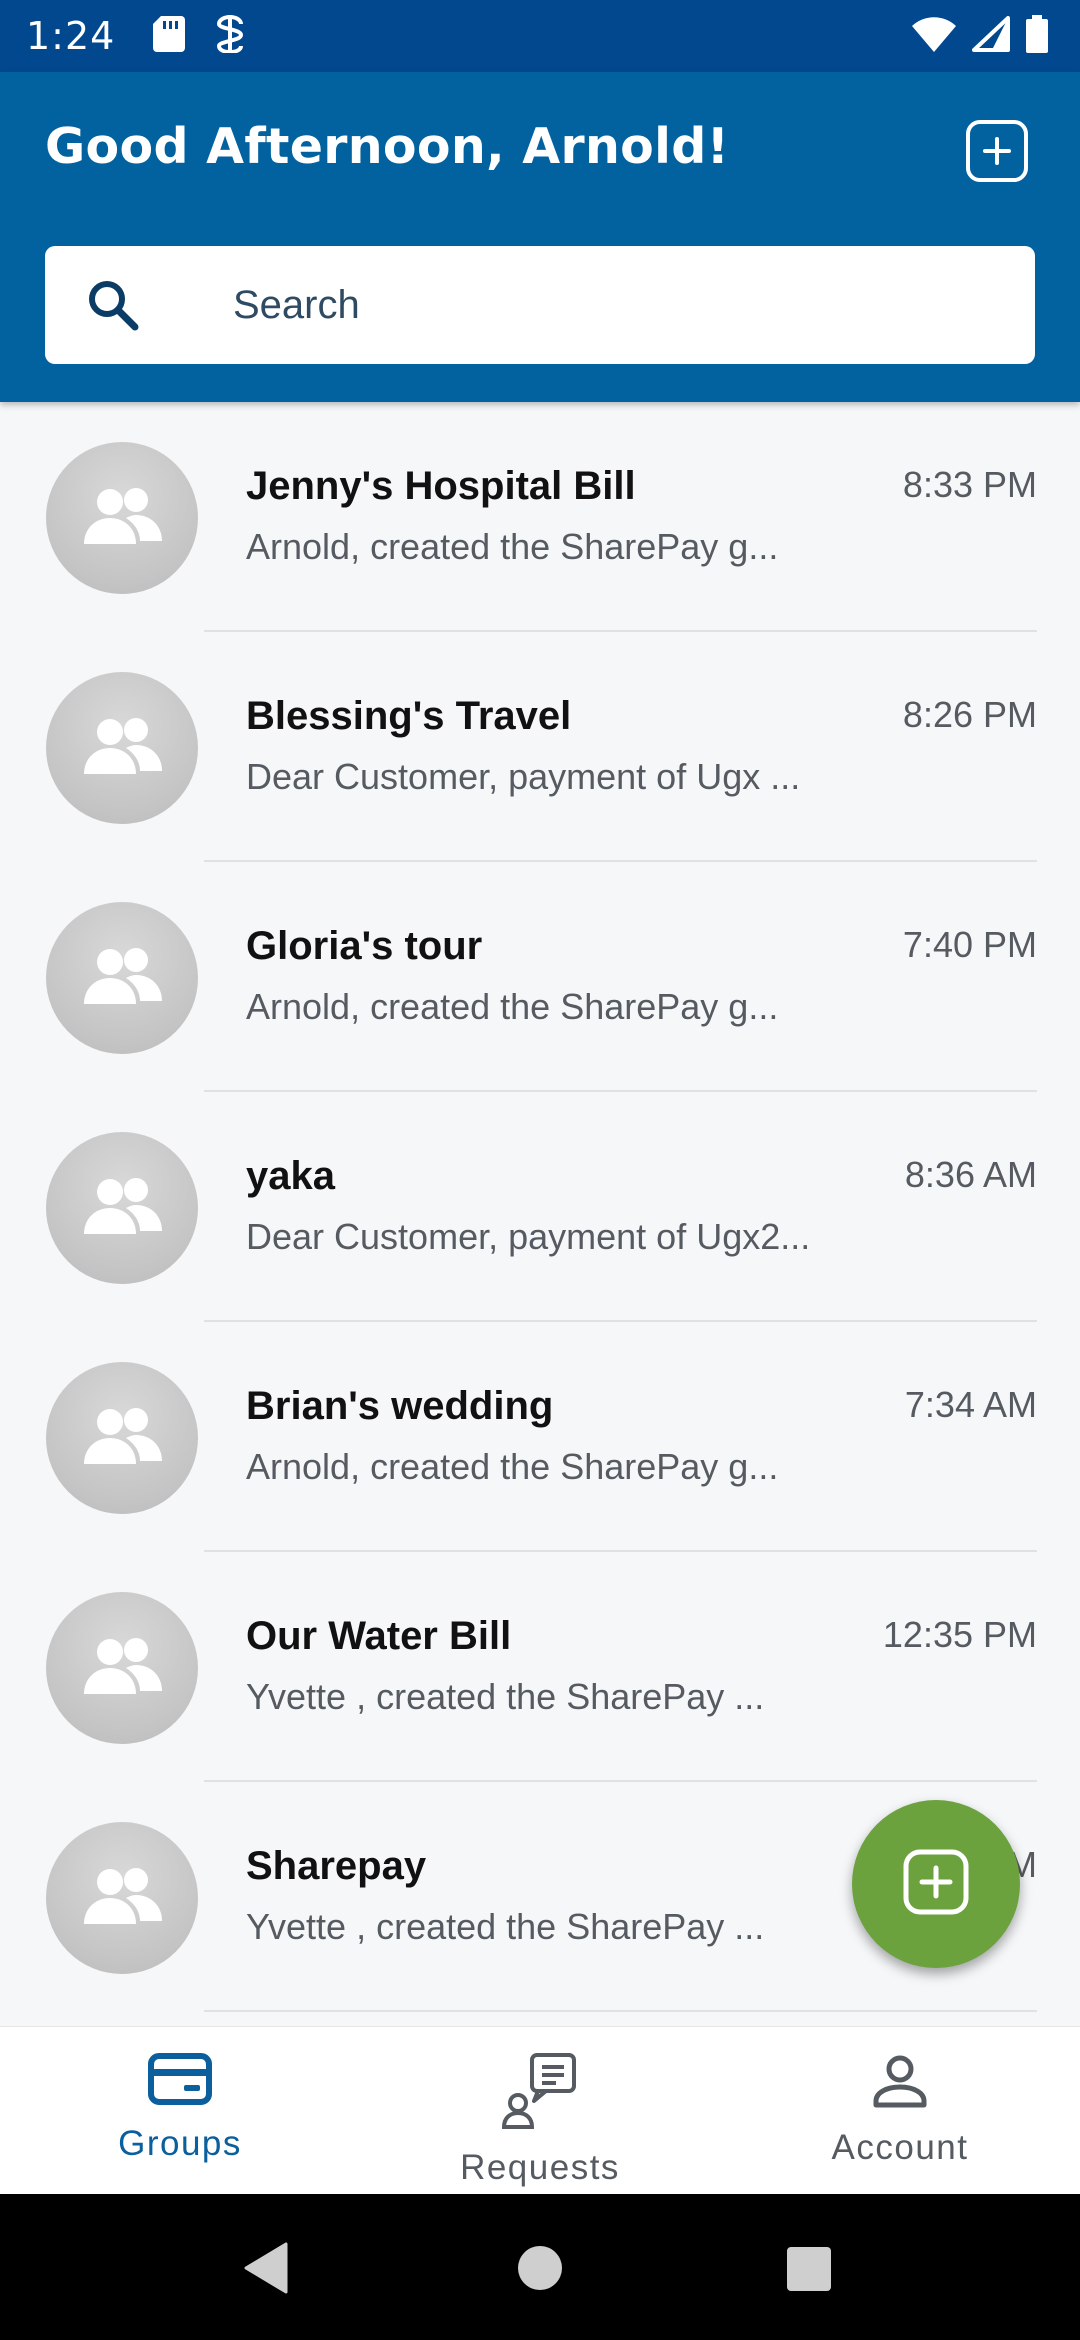 Image resolution: width=1080 pixels, height=2340 pixels. I want to click on requests-icon, so click(539, 2093).